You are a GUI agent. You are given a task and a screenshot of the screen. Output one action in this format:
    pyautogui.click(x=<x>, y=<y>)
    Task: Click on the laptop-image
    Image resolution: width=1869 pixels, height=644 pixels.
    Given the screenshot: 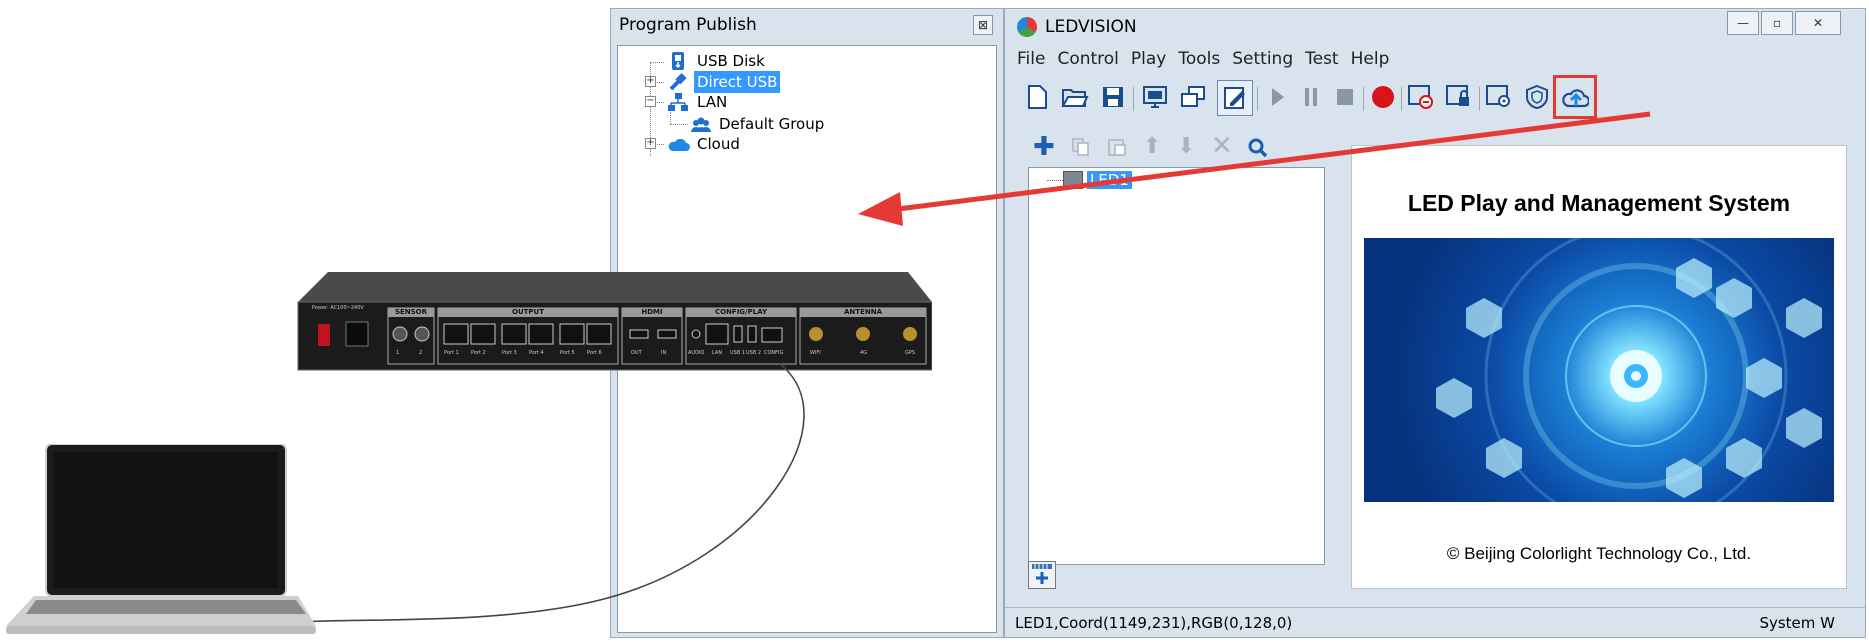 What is the action you would take?
    pyautogui.click(x=161, y=541)
    